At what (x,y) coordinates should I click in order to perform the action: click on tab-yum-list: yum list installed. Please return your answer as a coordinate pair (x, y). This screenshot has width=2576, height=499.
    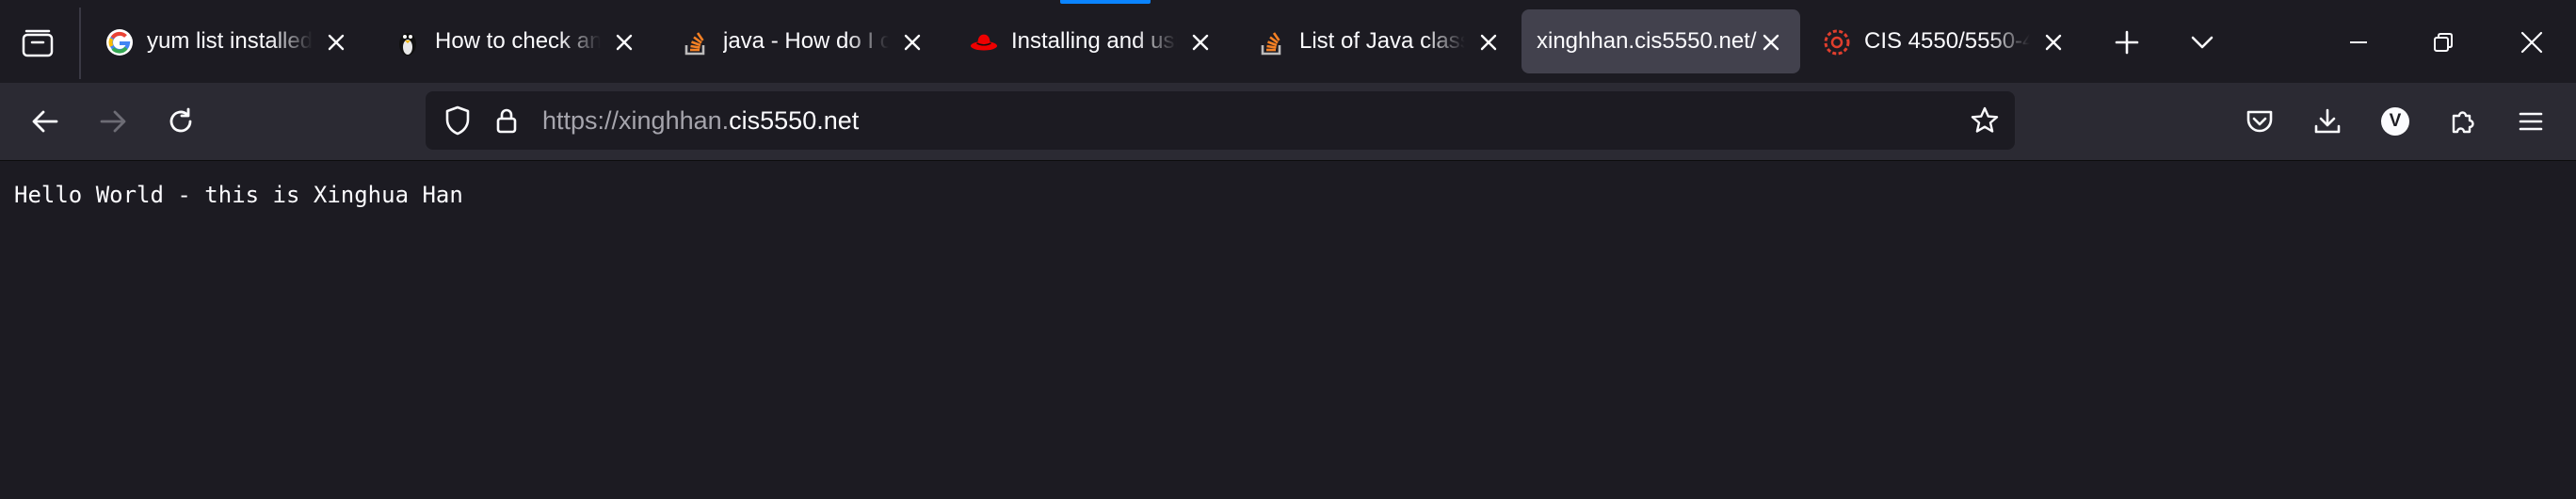
    Looking at the image, I should click on (226, 41).